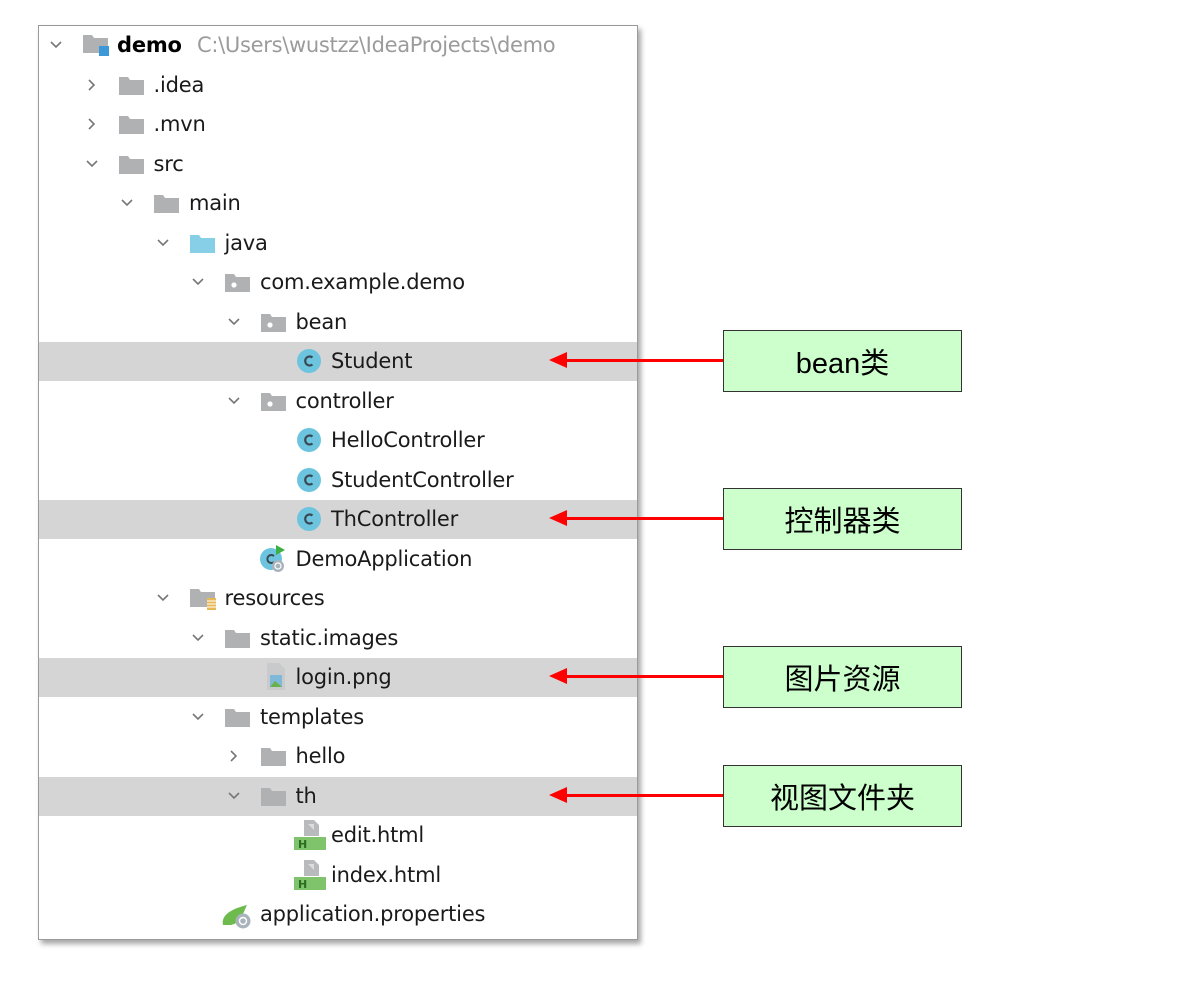 The height and width of the screenshot is (992, 1177). What do you see at coordinates (384, 559) in the screenshot?
I see `tree-item-label: DemoApplication` at bounding box center [384, 559].